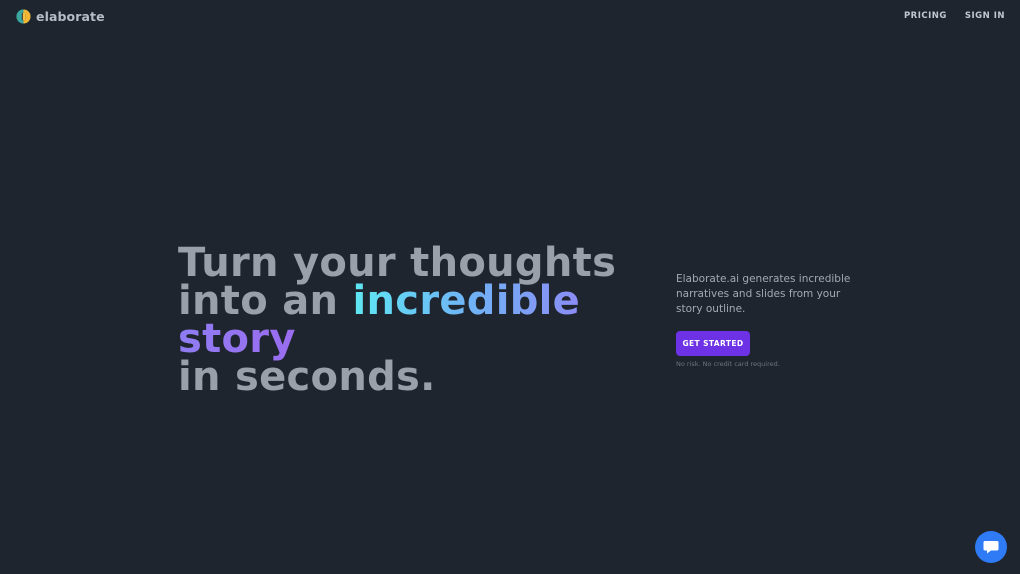 This screenshot has width=1020, height=574. Describe the element at coordinates (713, 343) in the screenshot. I see `get-started-button: GET STARTED` at that location.